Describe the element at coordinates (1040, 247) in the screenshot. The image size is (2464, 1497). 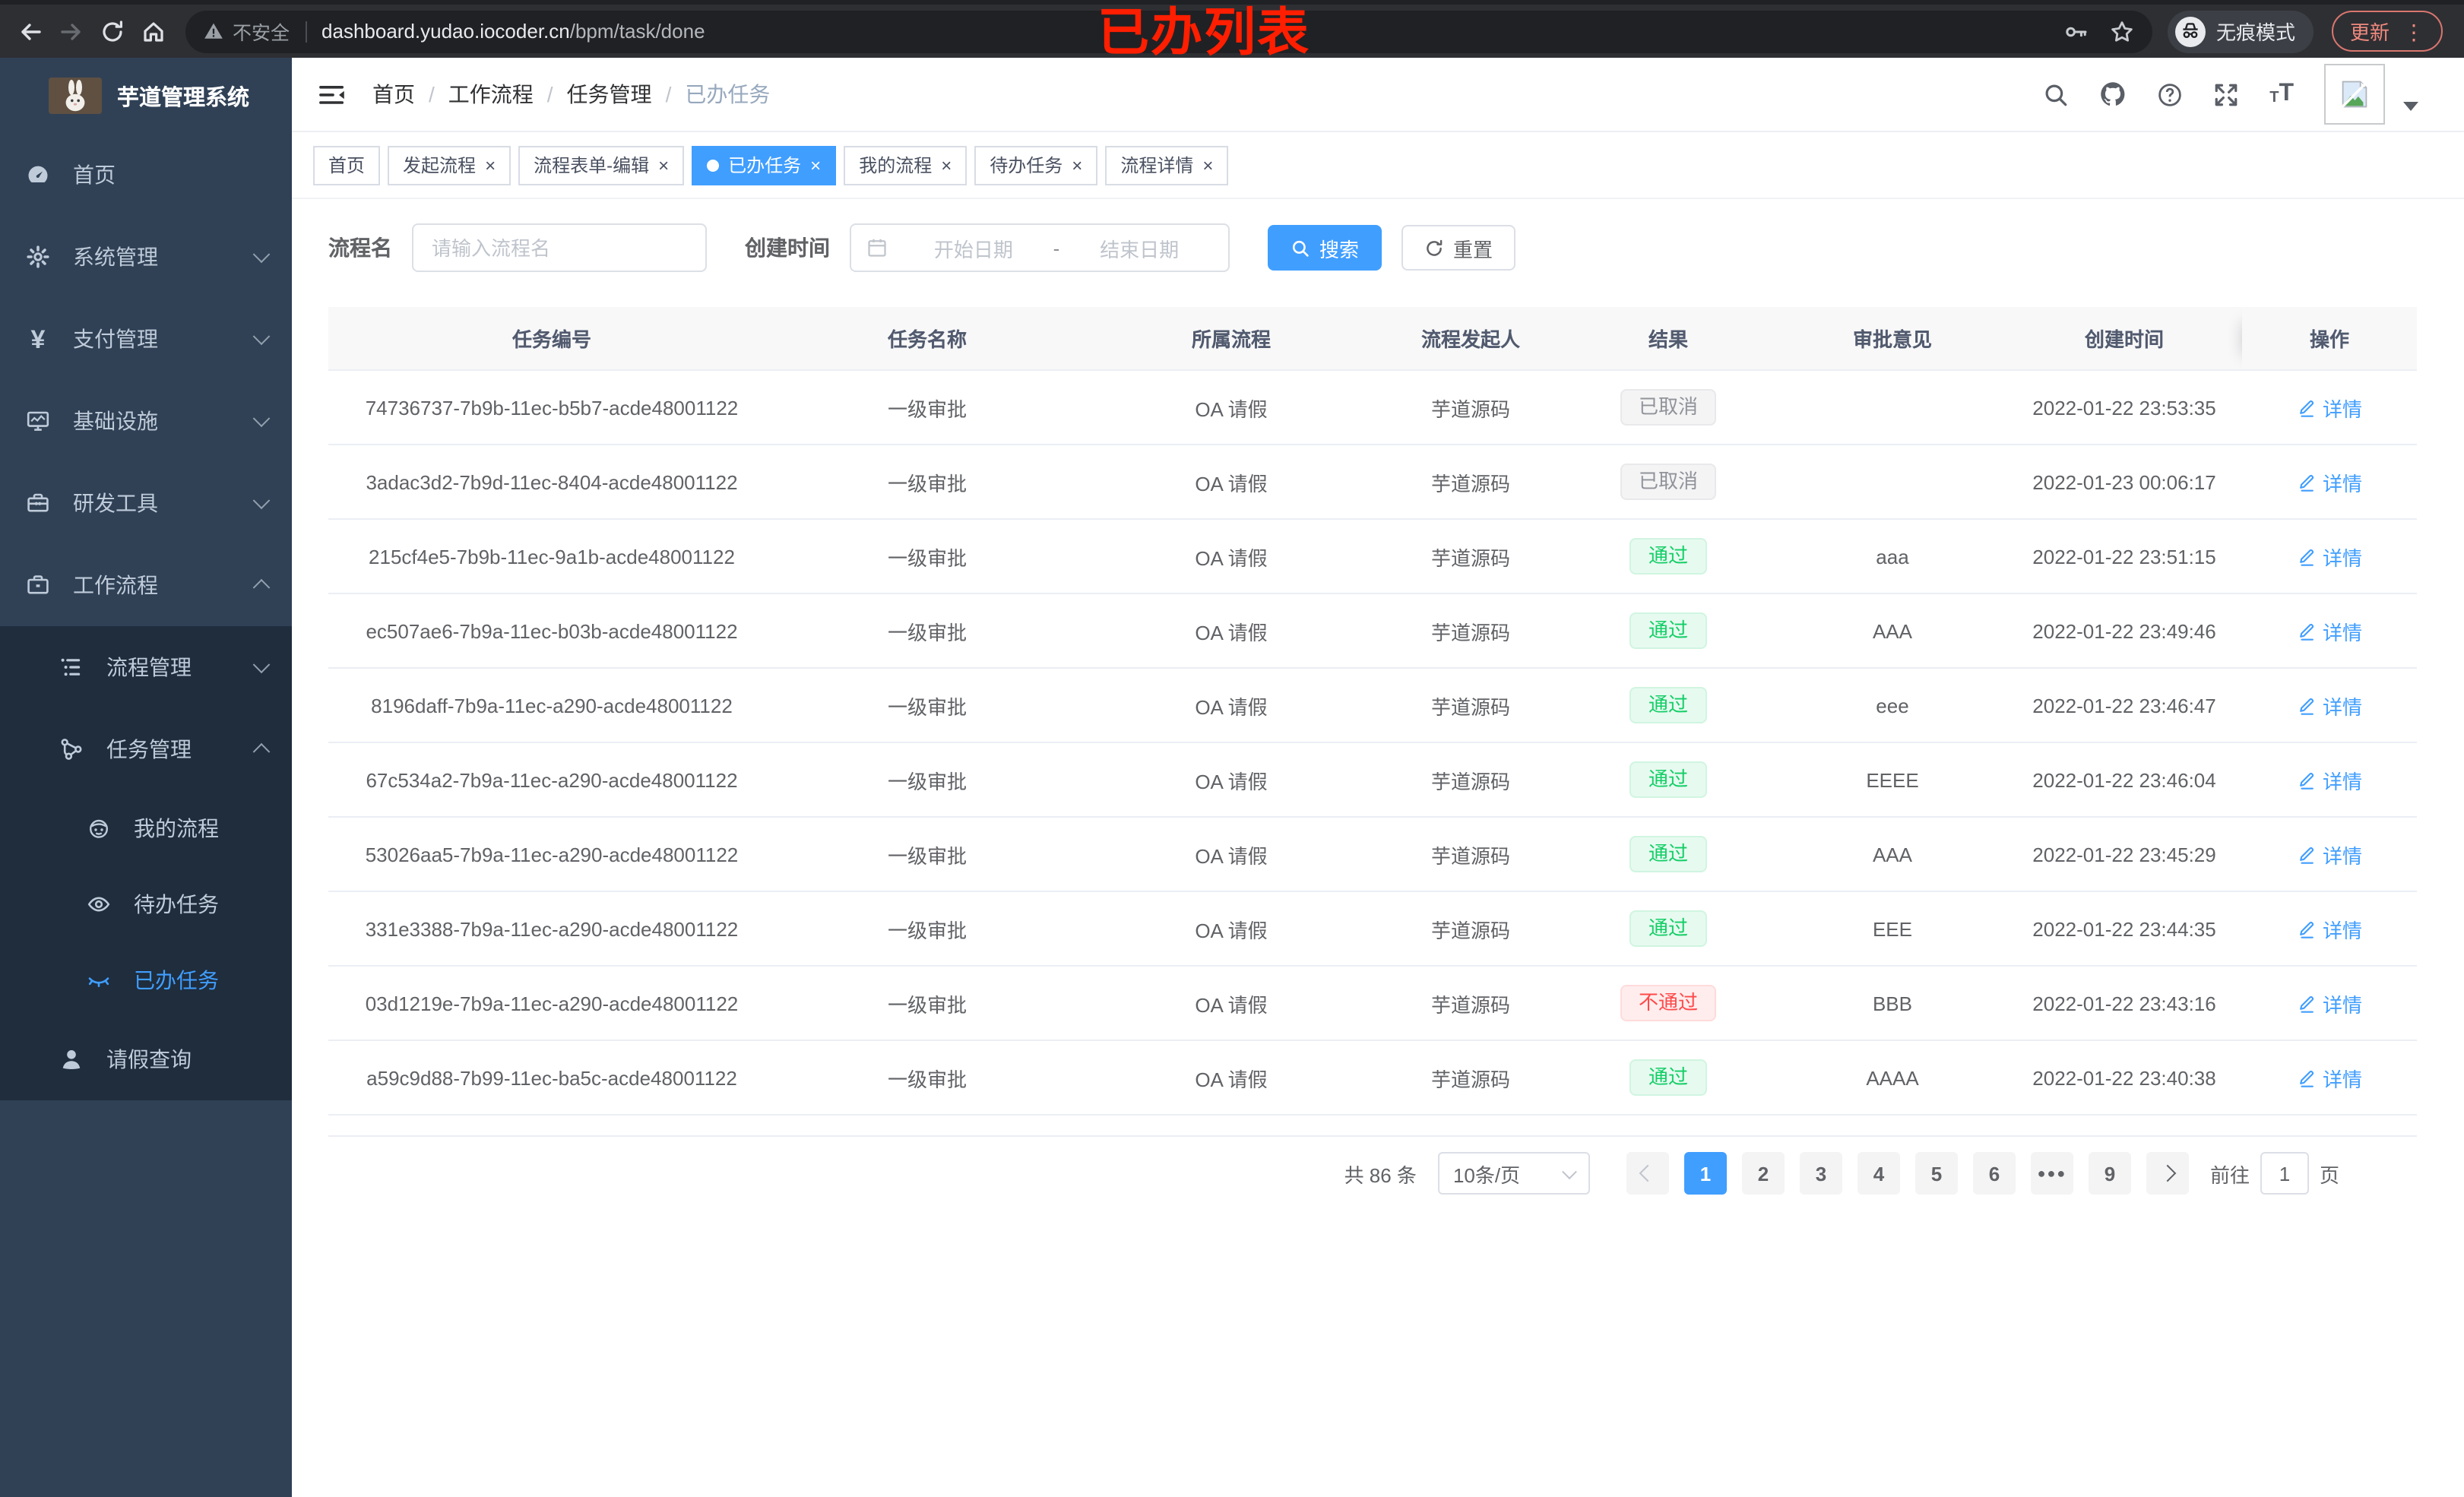
I see `create-time-range-picker: 开始日期 - 结束日期` at that location.